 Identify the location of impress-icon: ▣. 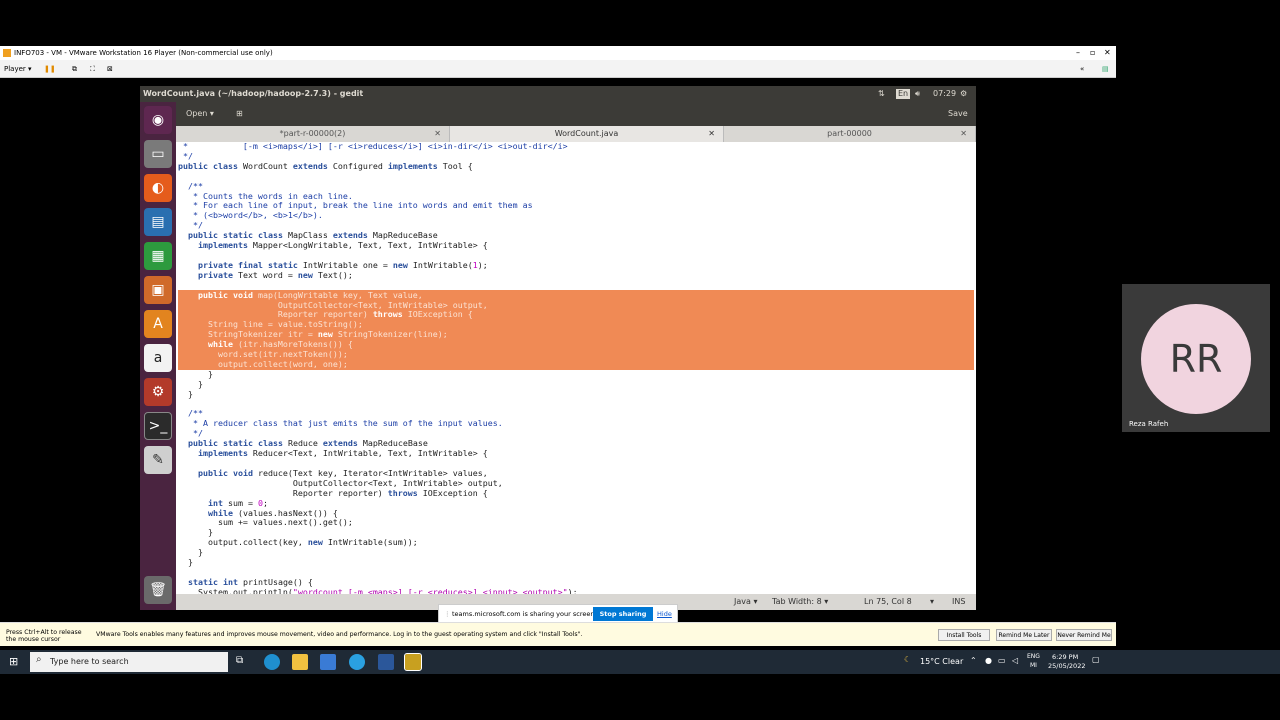
(158, 290).